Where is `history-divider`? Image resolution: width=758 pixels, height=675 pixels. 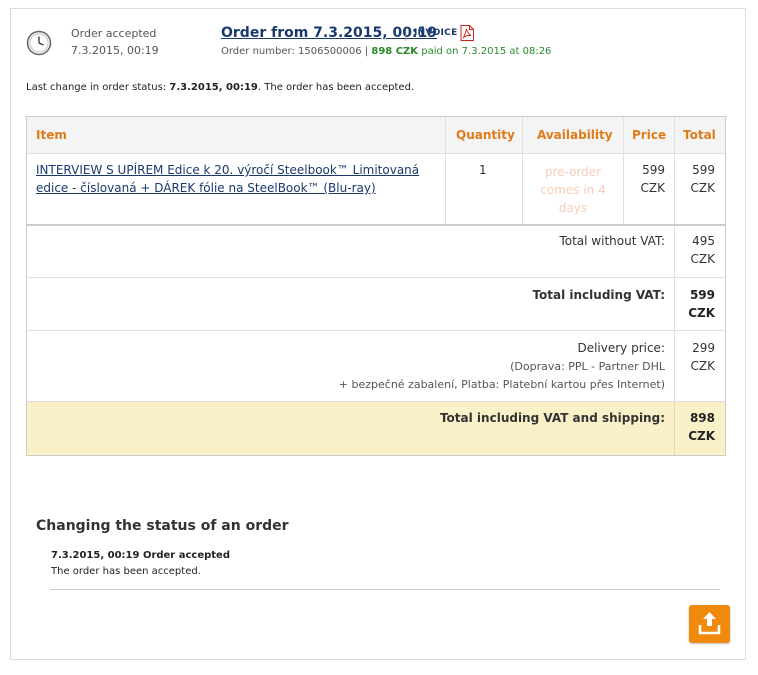 history-divider is located at coordinates (385, 589).